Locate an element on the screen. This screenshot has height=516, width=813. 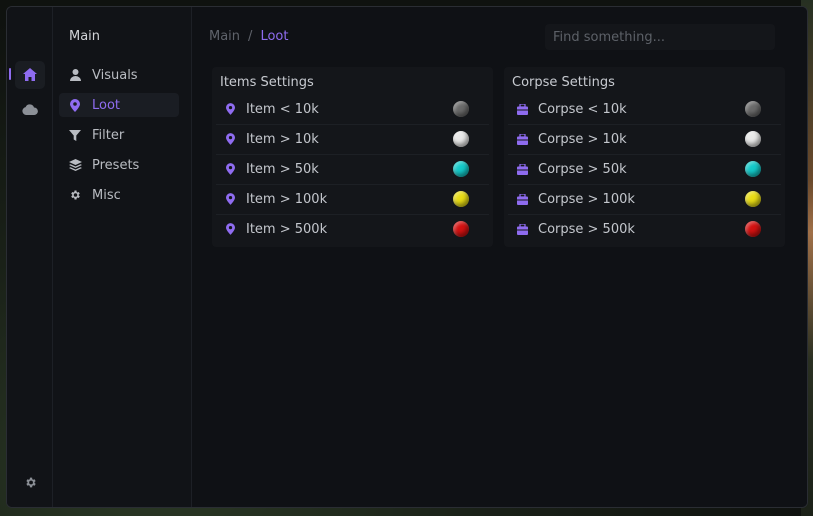
sidebar-item-label: Loot is located at coordinates (106, 105).